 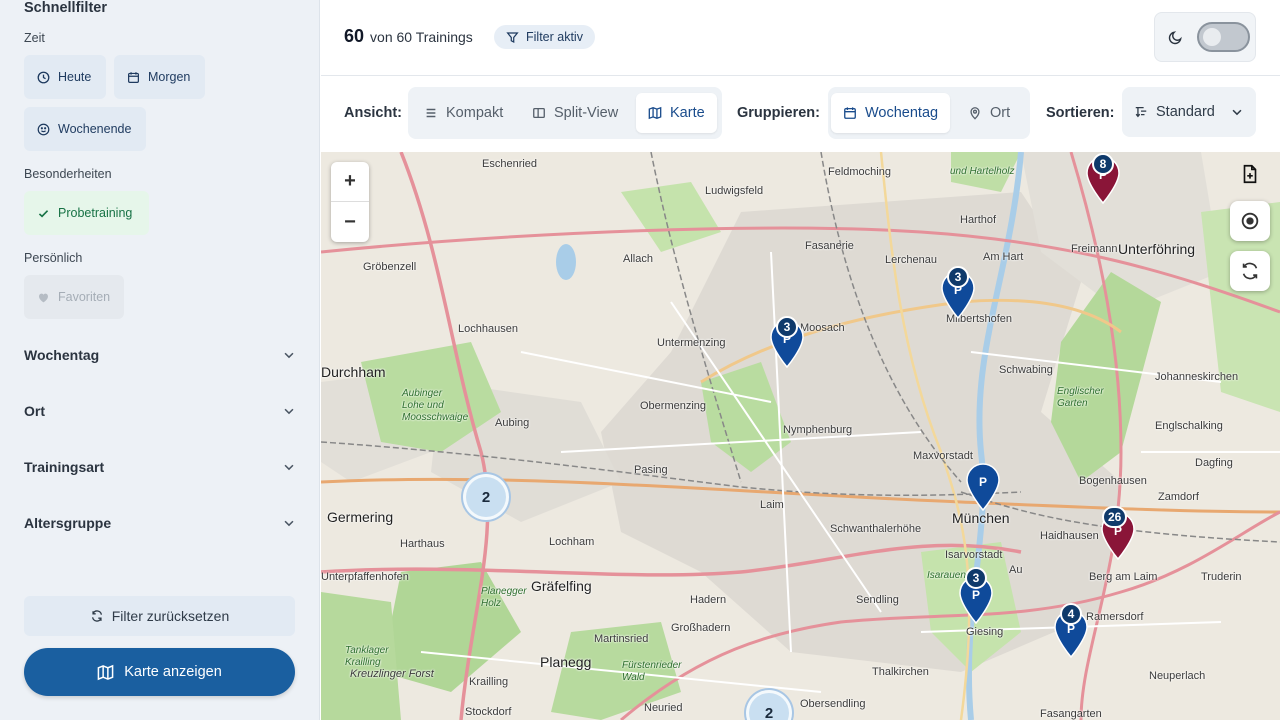 What do you see at coordinates (1250, 174) in the screenshot?
I see `export-button` at bounding box center [1250, 174].